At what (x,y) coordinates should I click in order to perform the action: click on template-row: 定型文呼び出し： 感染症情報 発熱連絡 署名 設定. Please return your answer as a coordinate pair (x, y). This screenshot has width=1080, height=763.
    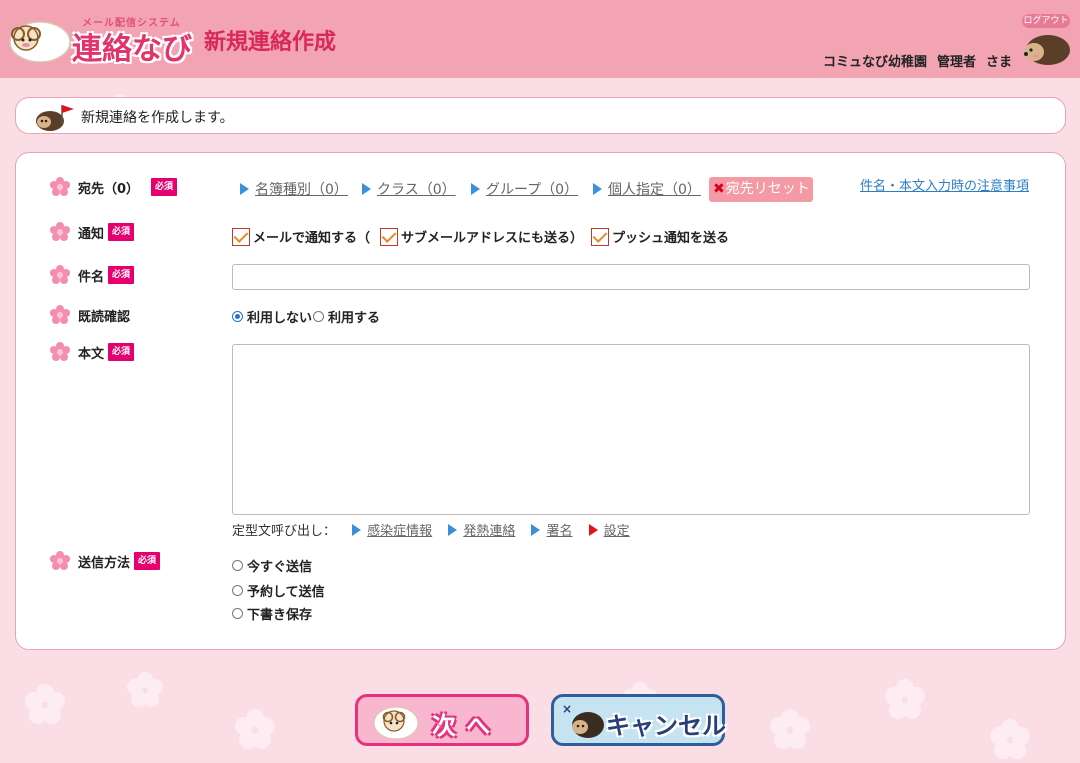
    Looking at the image, I should click on (437, 529).